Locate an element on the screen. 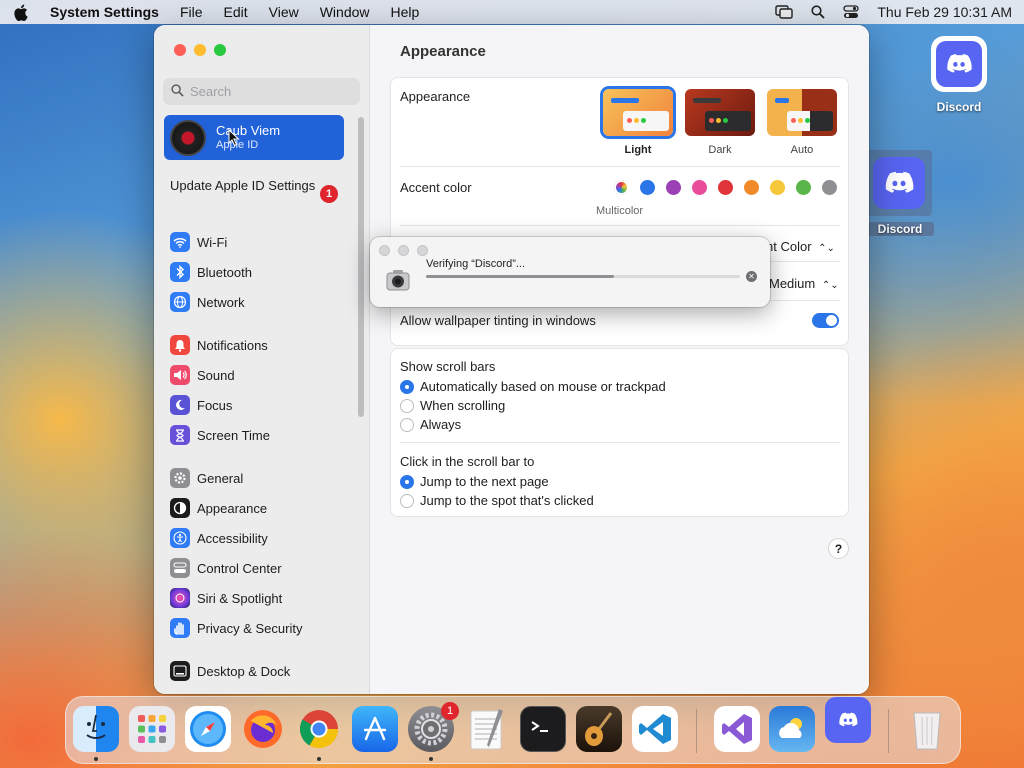 The width and height of the screenshot is (1024, 768). sidebar-item-sound: Sound is located at coordinates (220, 375).